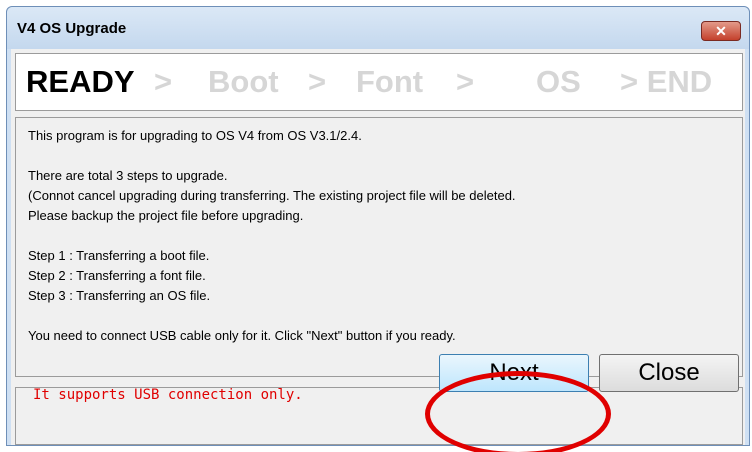  I want to click on close-icon: ✕, so click(721, 31).